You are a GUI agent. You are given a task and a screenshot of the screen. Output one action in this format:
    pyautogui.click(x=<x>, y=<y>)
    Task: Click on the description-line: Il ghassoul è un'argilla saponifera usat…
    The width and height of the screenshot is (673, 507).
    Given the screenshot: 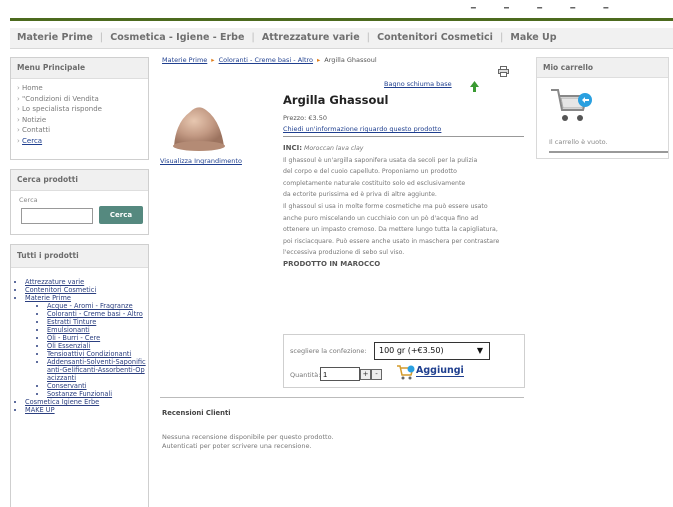 What is the action you would take?
    pyautogui.click(x=380, y=160)
    